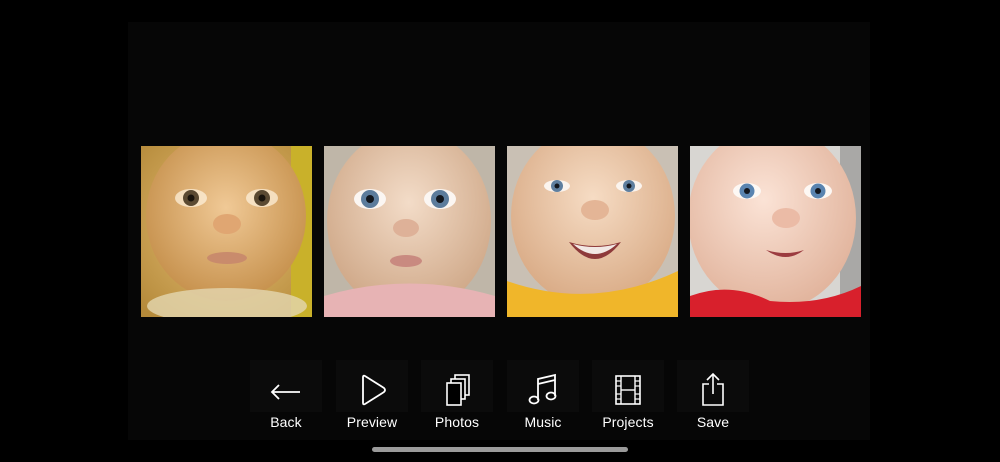 The height and width of the screenshot is (462, 1000). I want to click on music-button: Music, so click(543, 398).